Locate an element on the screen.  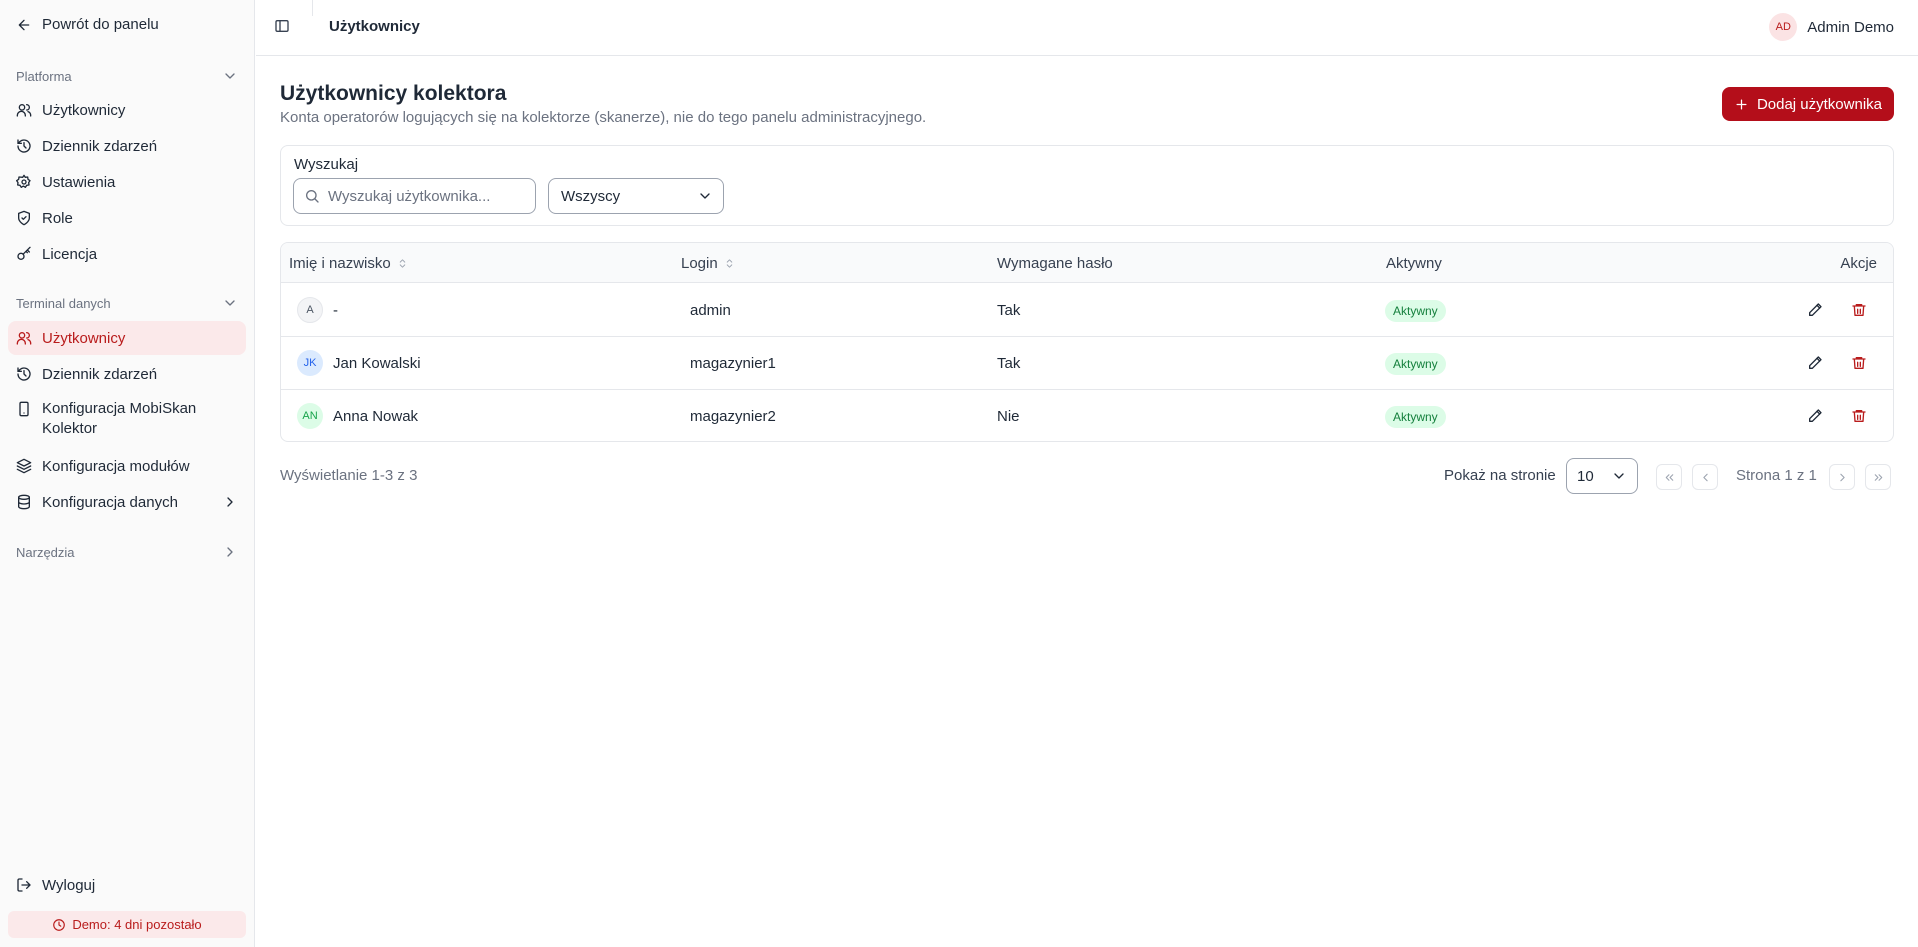
sidebar-item-platform-users: Użytkownicy is located at coordinates (127, 110).